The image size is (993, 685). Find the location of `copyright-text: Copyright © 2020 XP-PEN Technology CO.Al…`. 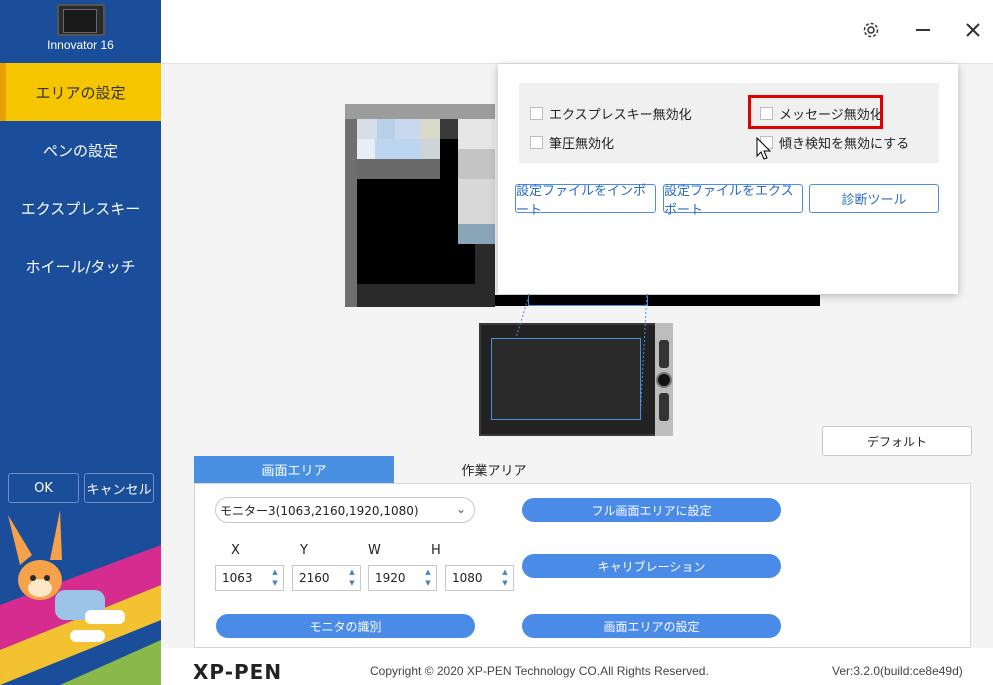

copyright-text: Copyright © 2020 XP-PEN Technology CO.Al… is located at coordinates (539, 671).